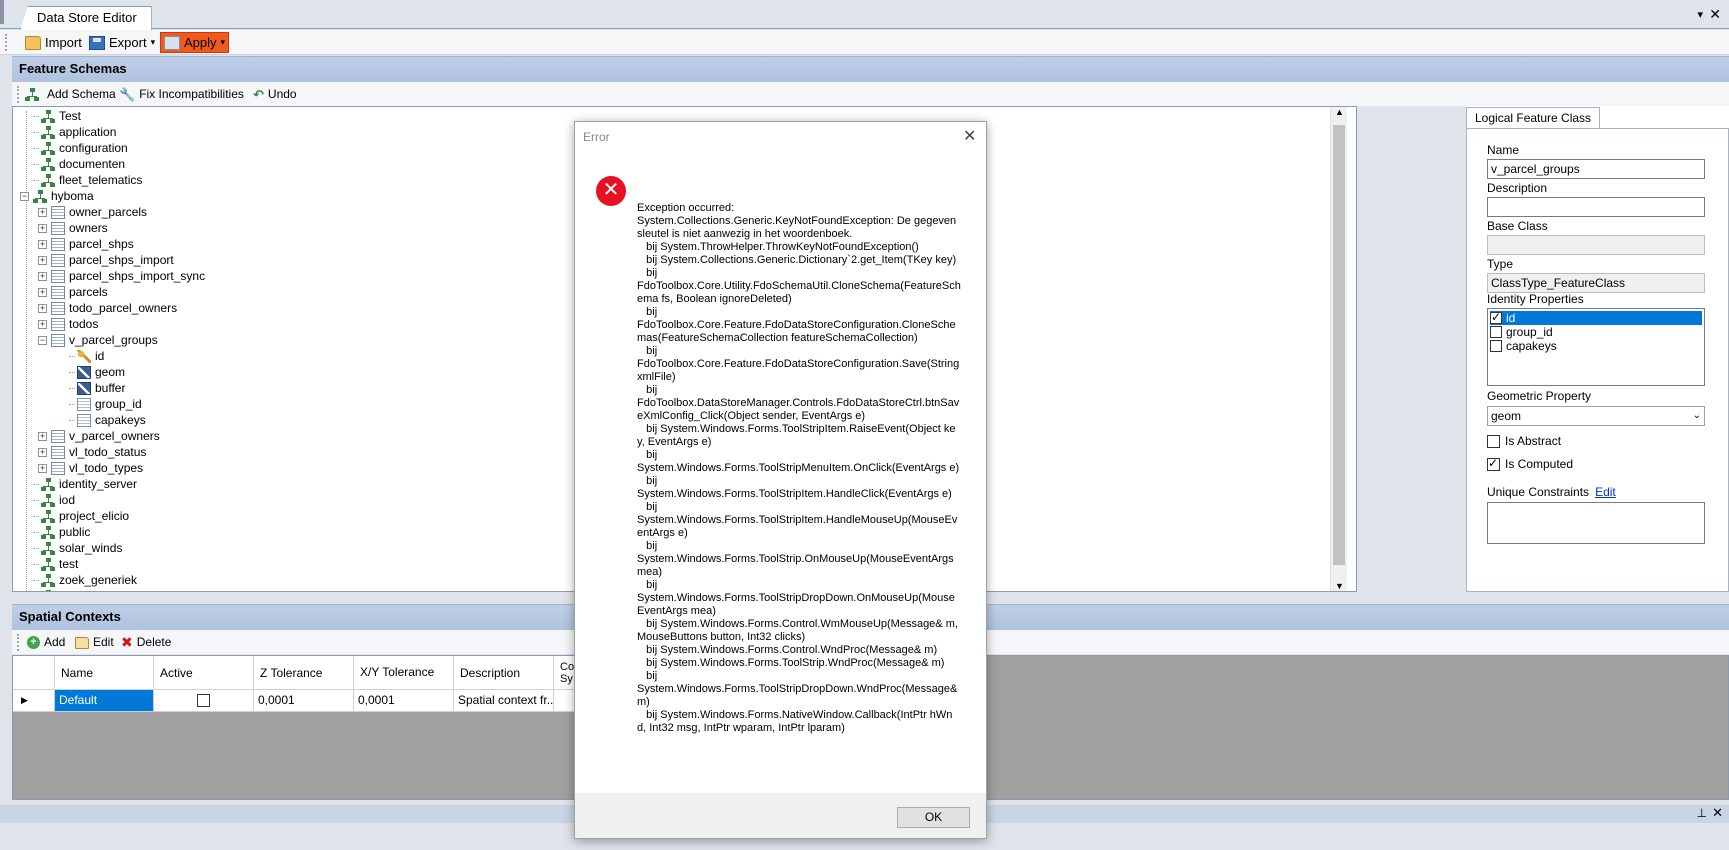 The image size is (1729, 850). Describe the element at coordinates (68, 324) in the screenshot. I see `tree-node: + todos` at that location.